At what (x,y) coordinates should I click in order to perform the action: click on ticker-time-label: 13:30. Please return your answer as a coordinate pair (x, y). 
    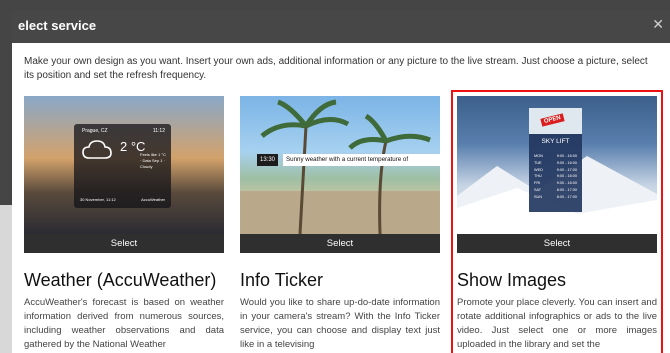
    Looking at the image, I should click on (268, 160).